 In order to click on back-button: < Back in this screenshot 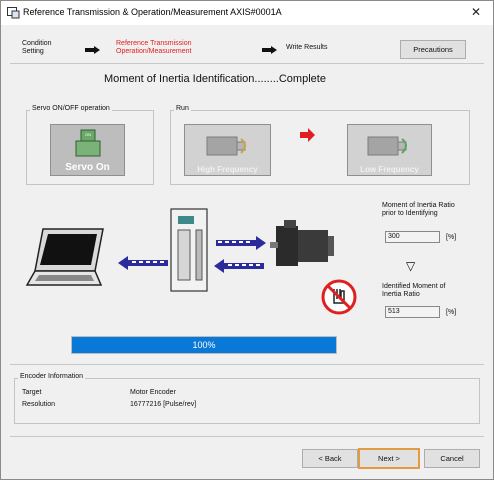, I will do `click(330, 458)`.